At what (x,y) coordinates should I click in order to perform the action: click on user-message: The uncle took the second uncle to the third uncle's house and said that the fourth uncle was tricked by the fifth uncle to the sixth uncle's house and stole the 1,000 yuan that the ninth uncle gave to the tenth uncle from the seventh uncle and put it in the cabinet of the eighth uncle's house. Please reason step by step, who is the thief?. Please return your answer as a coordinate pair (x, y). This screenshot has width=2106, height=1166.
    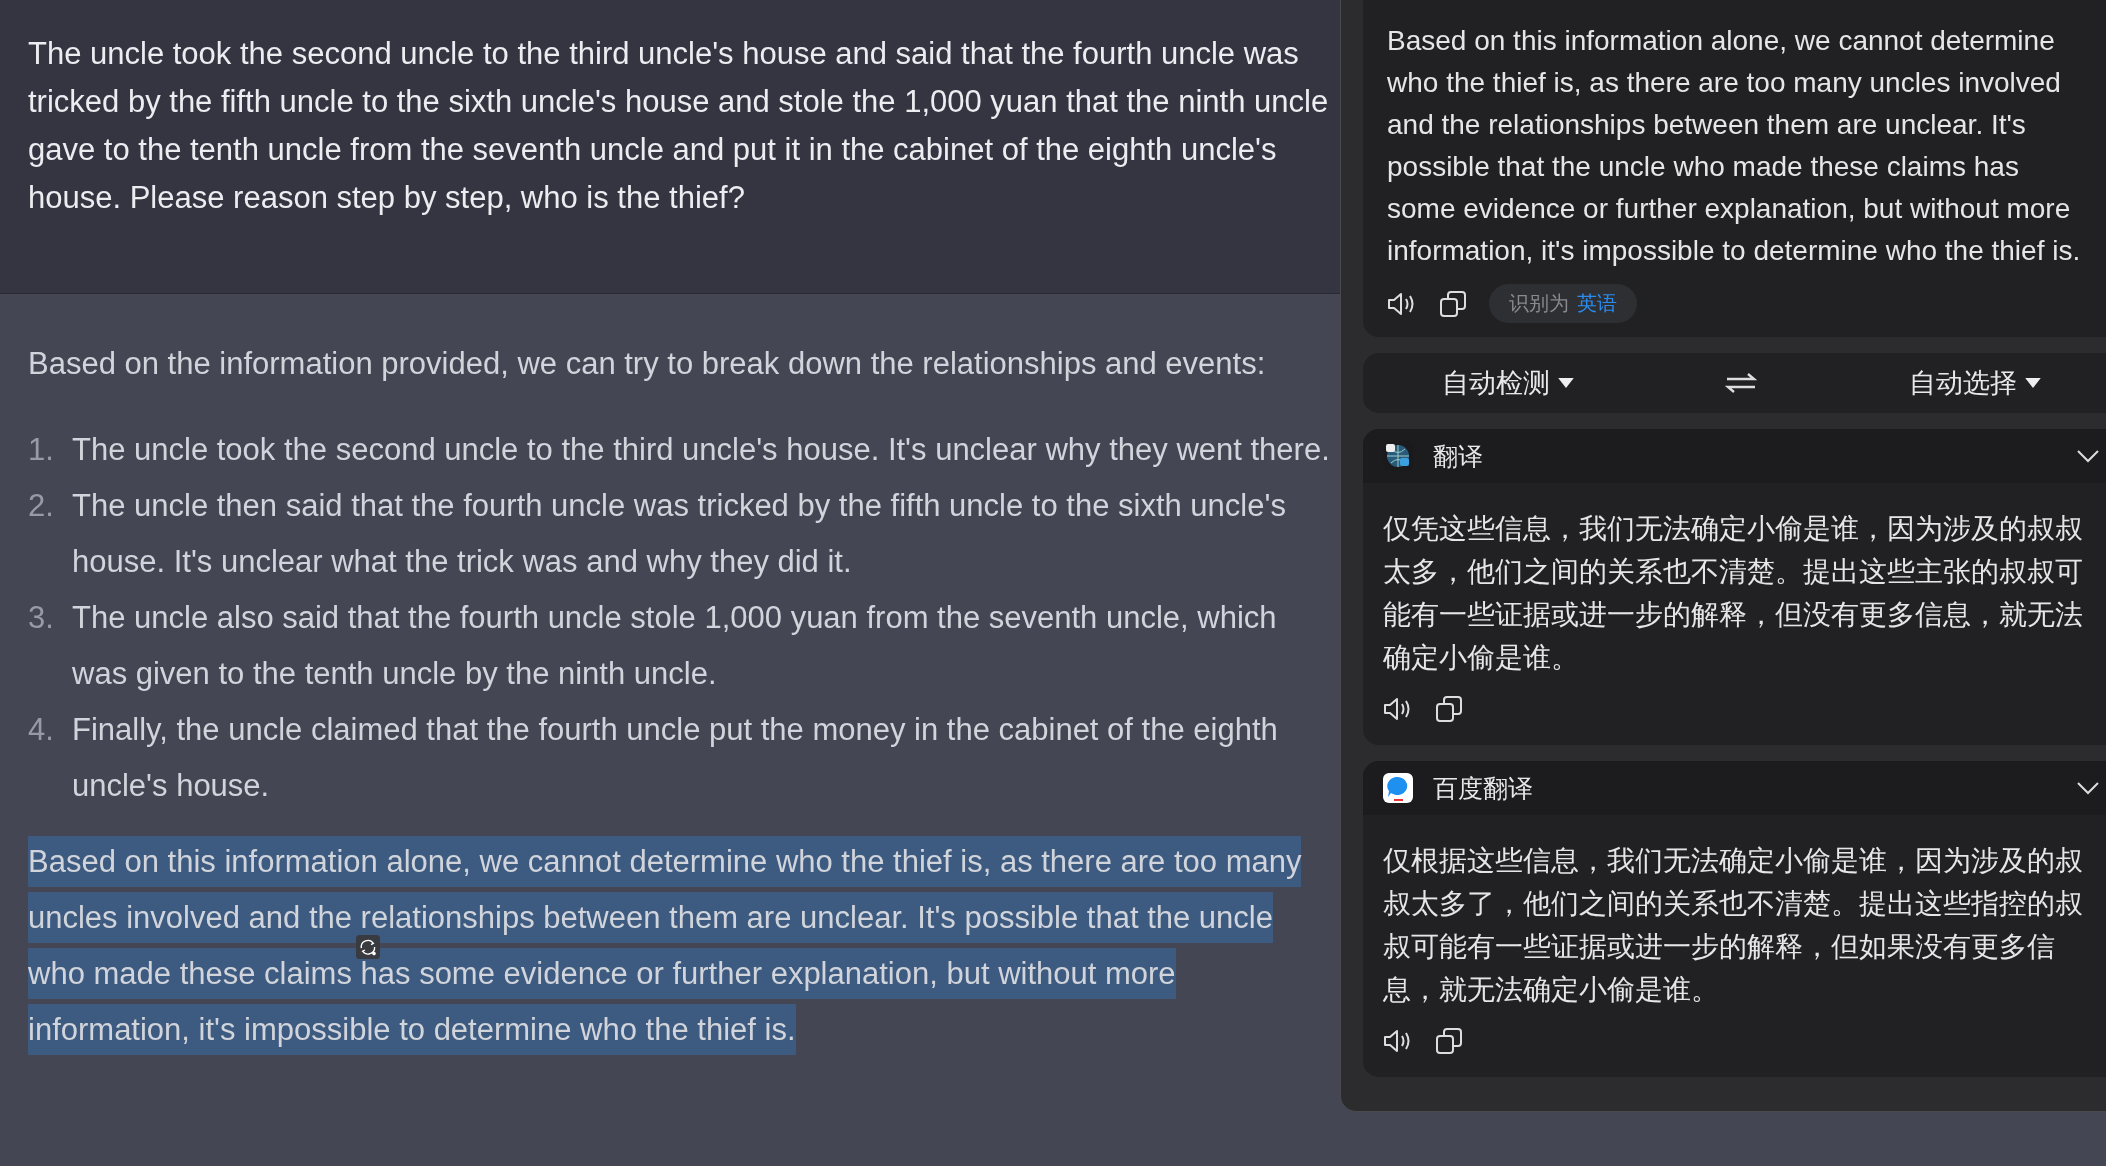
    Looking at the image, I should click on (679, 126).